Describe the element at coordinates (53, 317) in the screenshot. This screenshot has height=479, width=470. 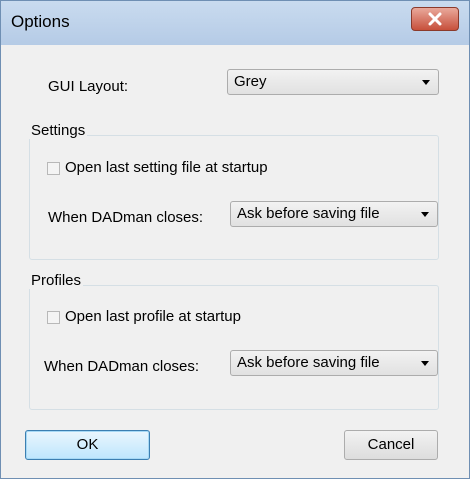
I see `open-last-profile-checkbox` at that location.